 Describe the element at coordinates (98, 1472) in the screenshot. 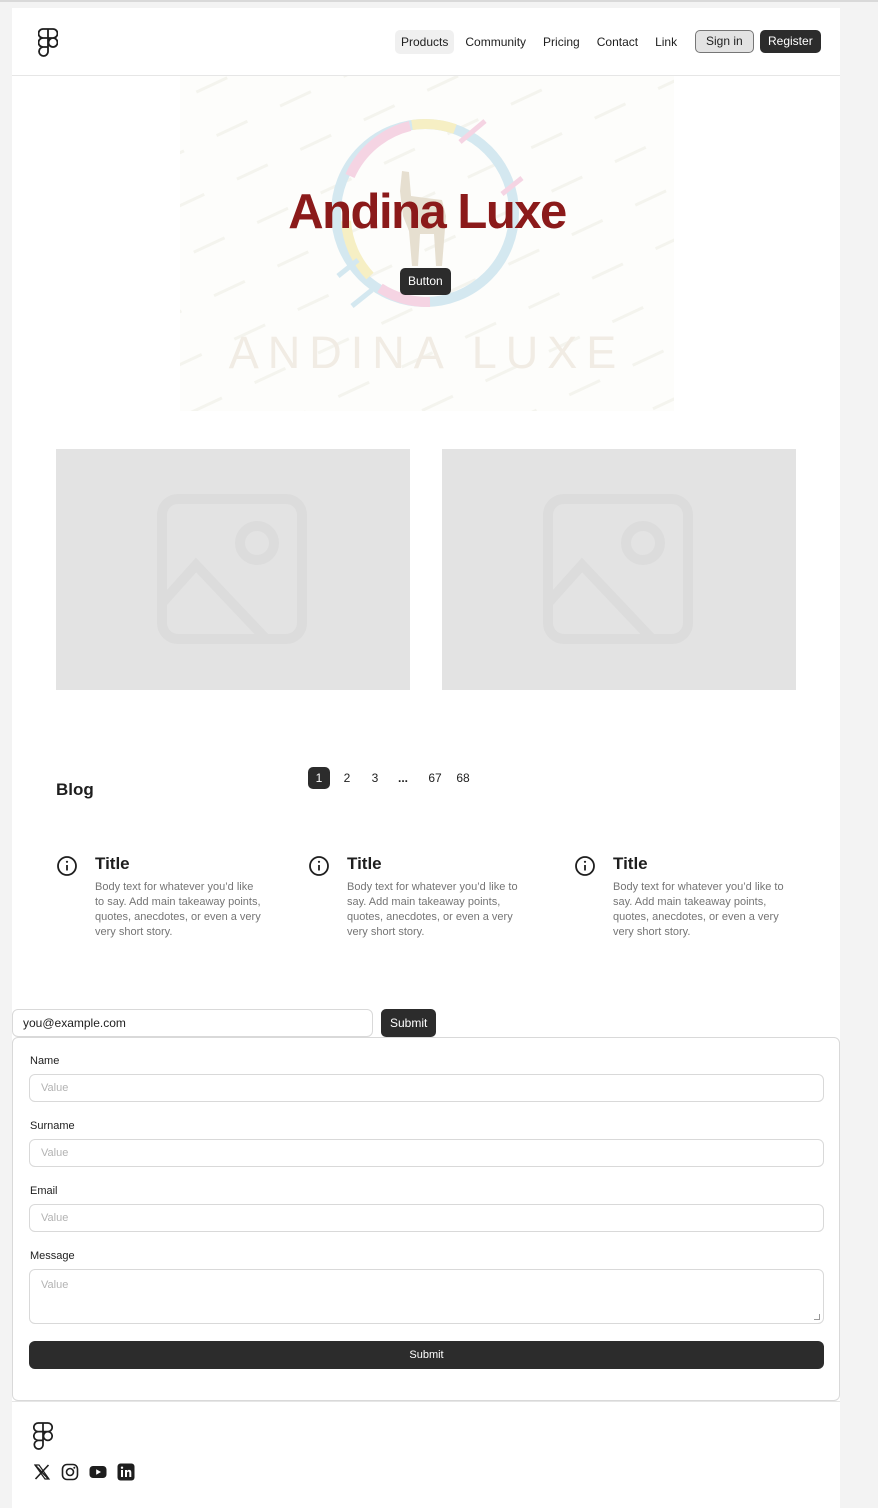

I see `youtube-icon` at that location.